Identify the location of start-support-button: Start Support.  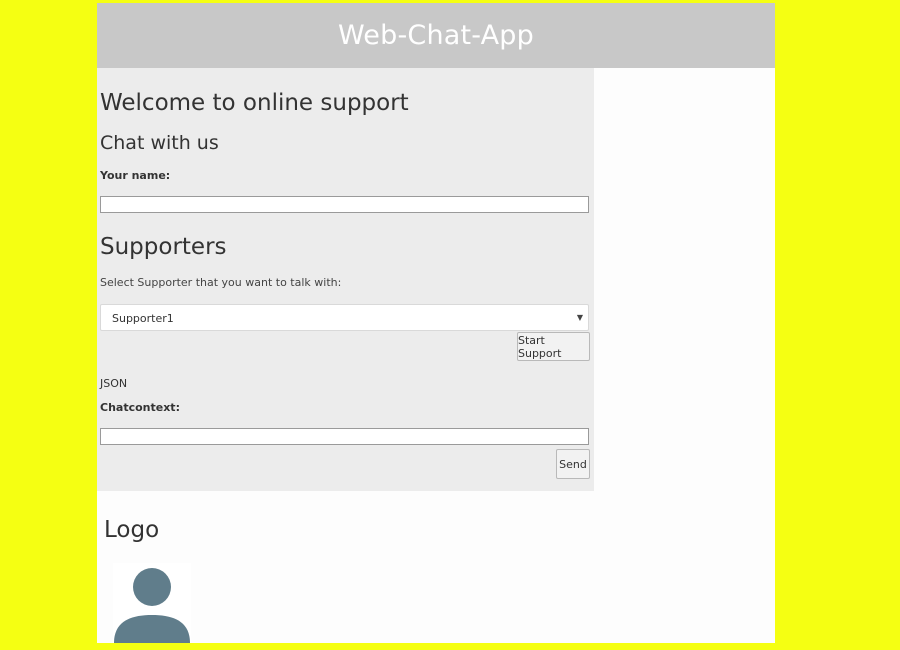
(553, 346).